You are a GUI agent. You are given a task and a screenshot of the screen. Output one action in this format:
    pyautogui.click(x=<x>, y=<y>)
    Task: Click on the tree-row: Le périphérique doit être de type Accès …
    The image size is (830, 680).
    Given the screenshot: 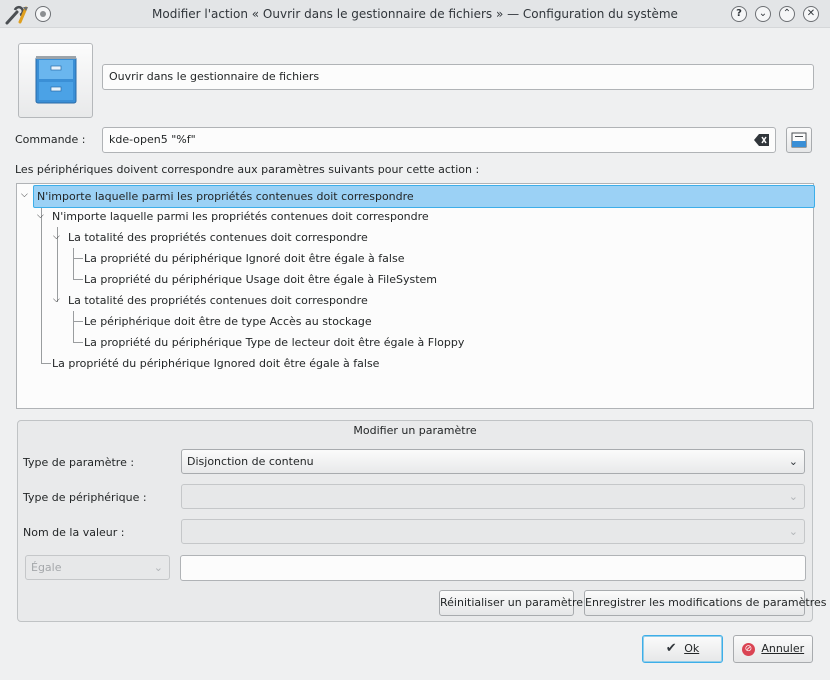 What is the action you would take?
    pyautogui.click(x=228, y=321)
    